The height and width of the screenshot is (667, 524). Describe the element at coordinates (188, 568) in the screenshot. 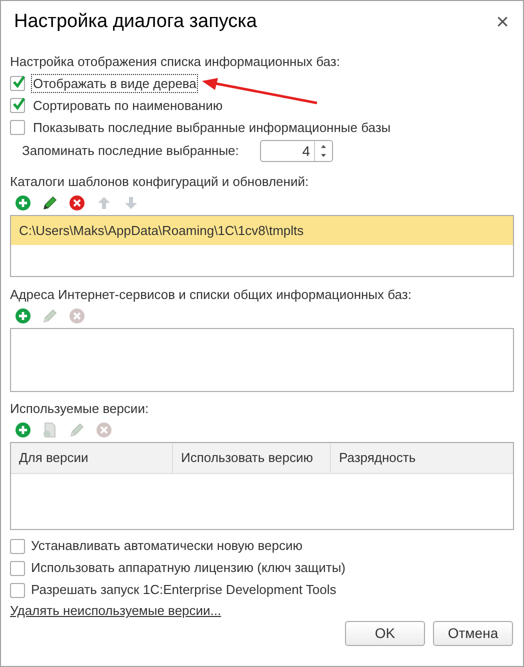

I see `checkbox-label: Использовать аппаратную лицензию (ключ защиты)` at that location.